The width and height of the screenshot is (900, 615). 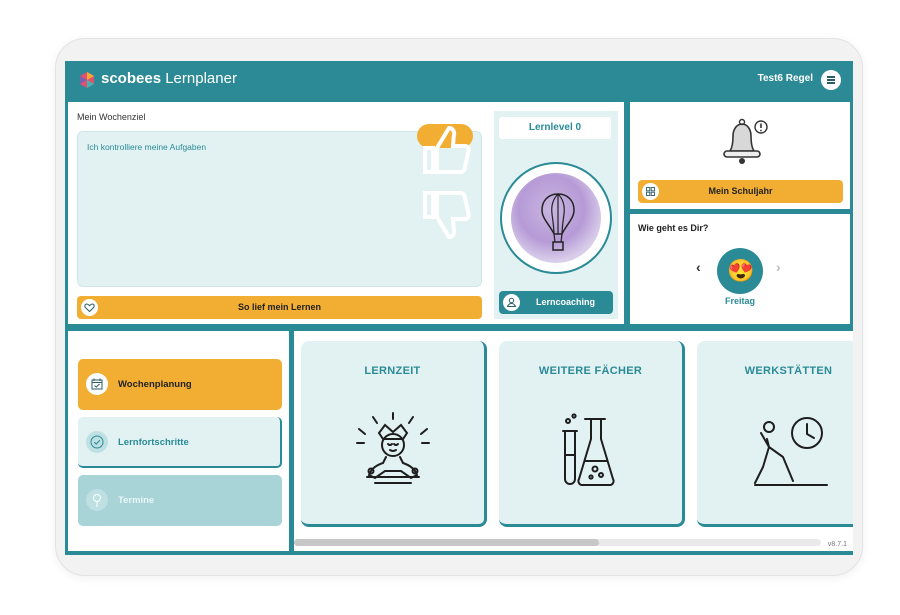 I want to click on tile-werkstaetten: WERKSTÄTTEN, so click(x=775, y=434).